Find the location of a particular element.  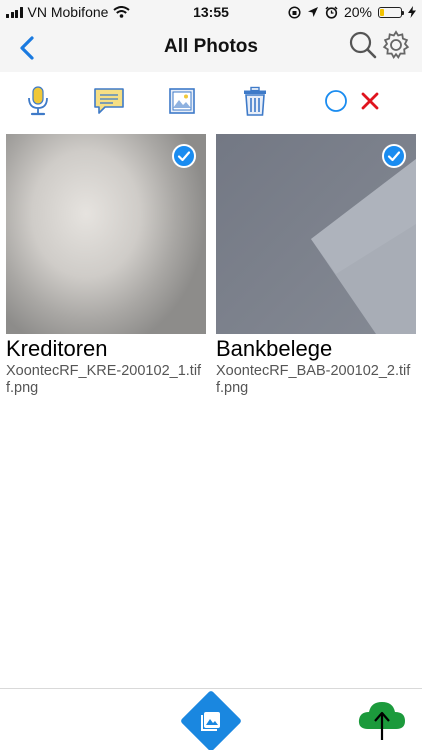

photo-label: Kreditoren is located at coordinates (57, 348).